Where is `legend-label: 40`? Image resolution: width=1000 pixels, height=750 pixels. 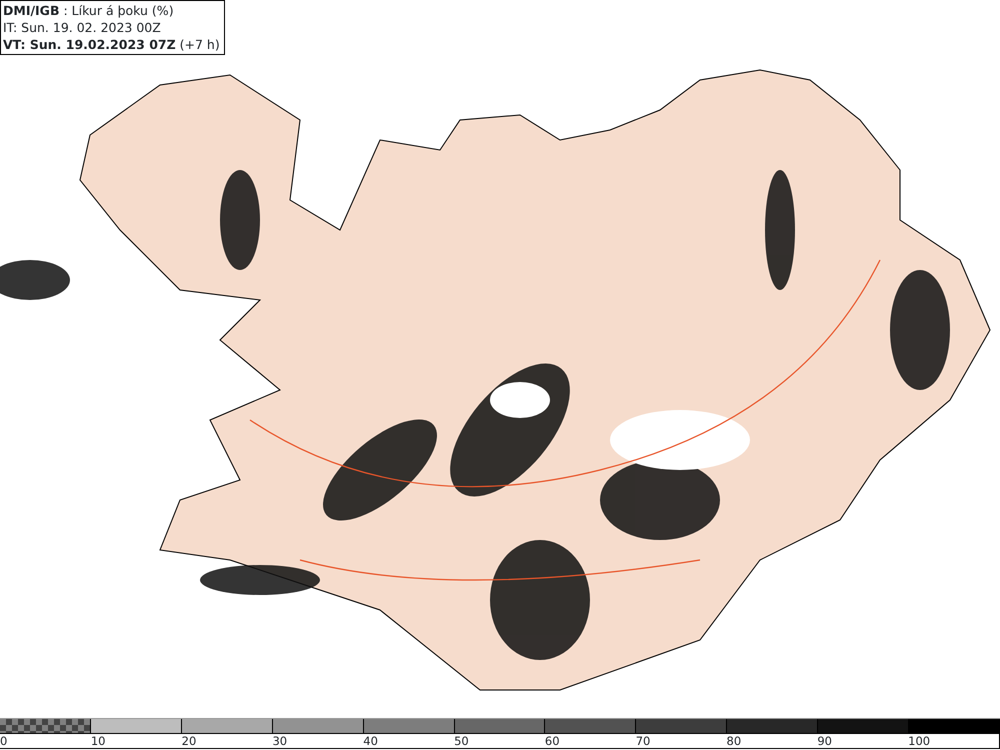 legend-label: 40 is located at coordinates (370, 741).